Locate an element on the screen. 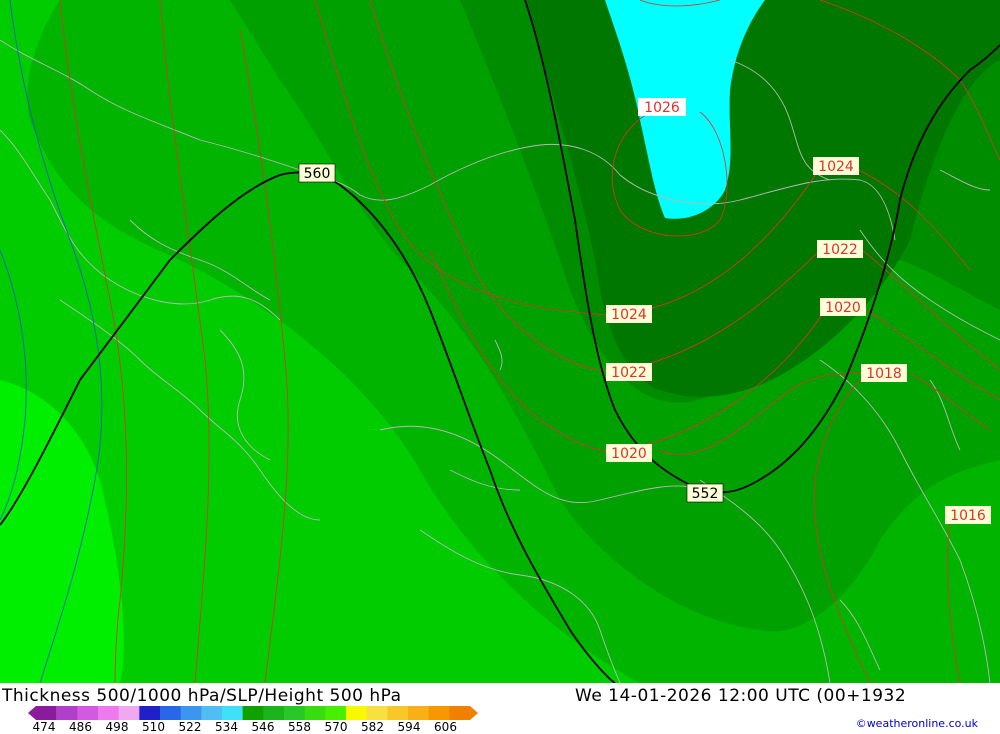 This screenshot has height=734, width=1000. legend-tick-label: 534 is located at coordinates (226, 727).